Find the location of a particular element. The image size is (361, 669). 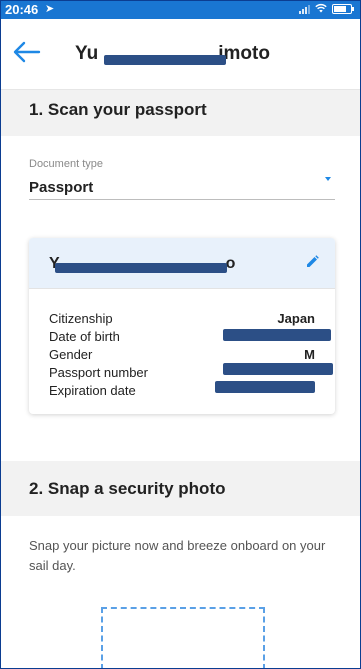

app-header: Yu imoto is located at coordinates (180, 54).